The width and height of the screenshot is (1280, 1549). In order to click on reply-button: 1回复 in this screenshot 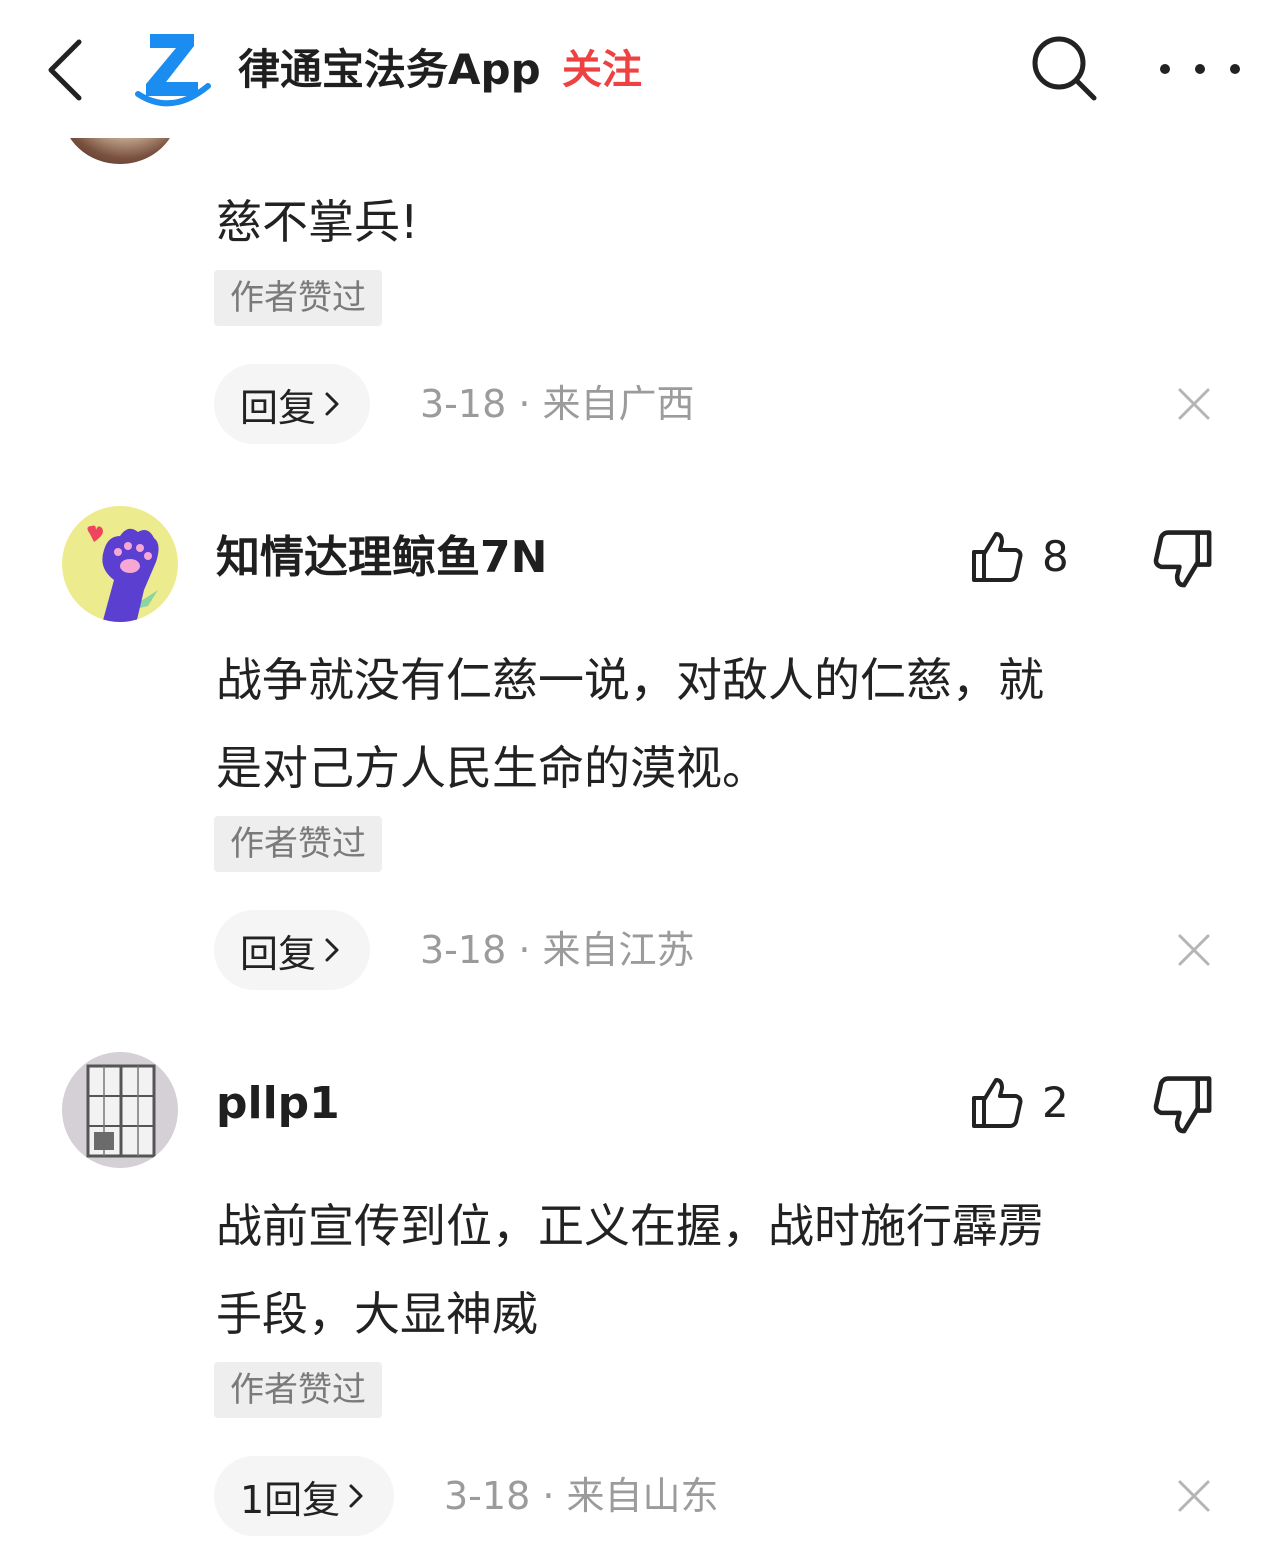, I will do `click(304, 1496)`.